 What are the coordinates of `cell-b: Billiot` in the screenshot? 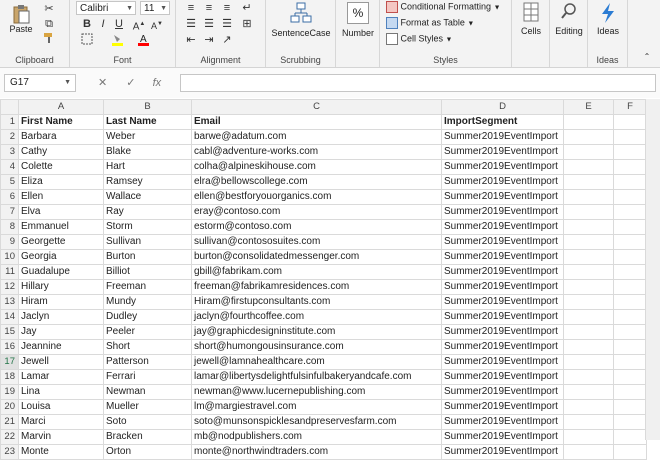 It's located at (147, 272).